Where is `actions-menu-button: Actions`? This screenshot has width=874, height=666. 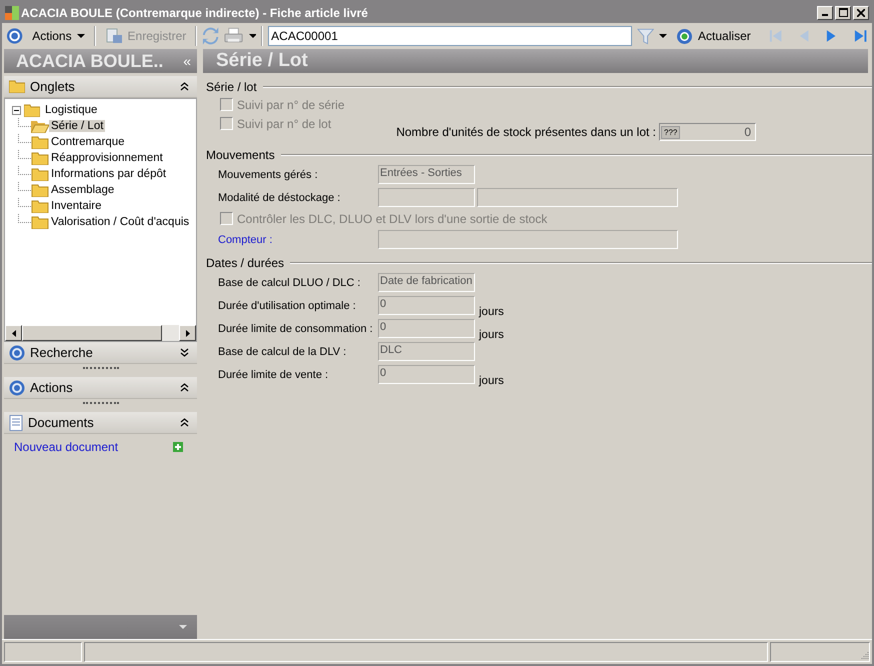
actions-menu-button: Actions is located at coordinates (58, 36).